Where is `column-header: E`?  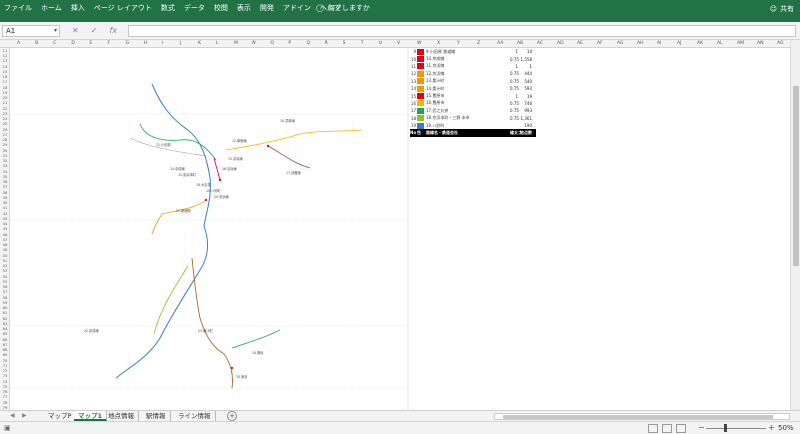 column-header: E is located at coordinates (90, 44).